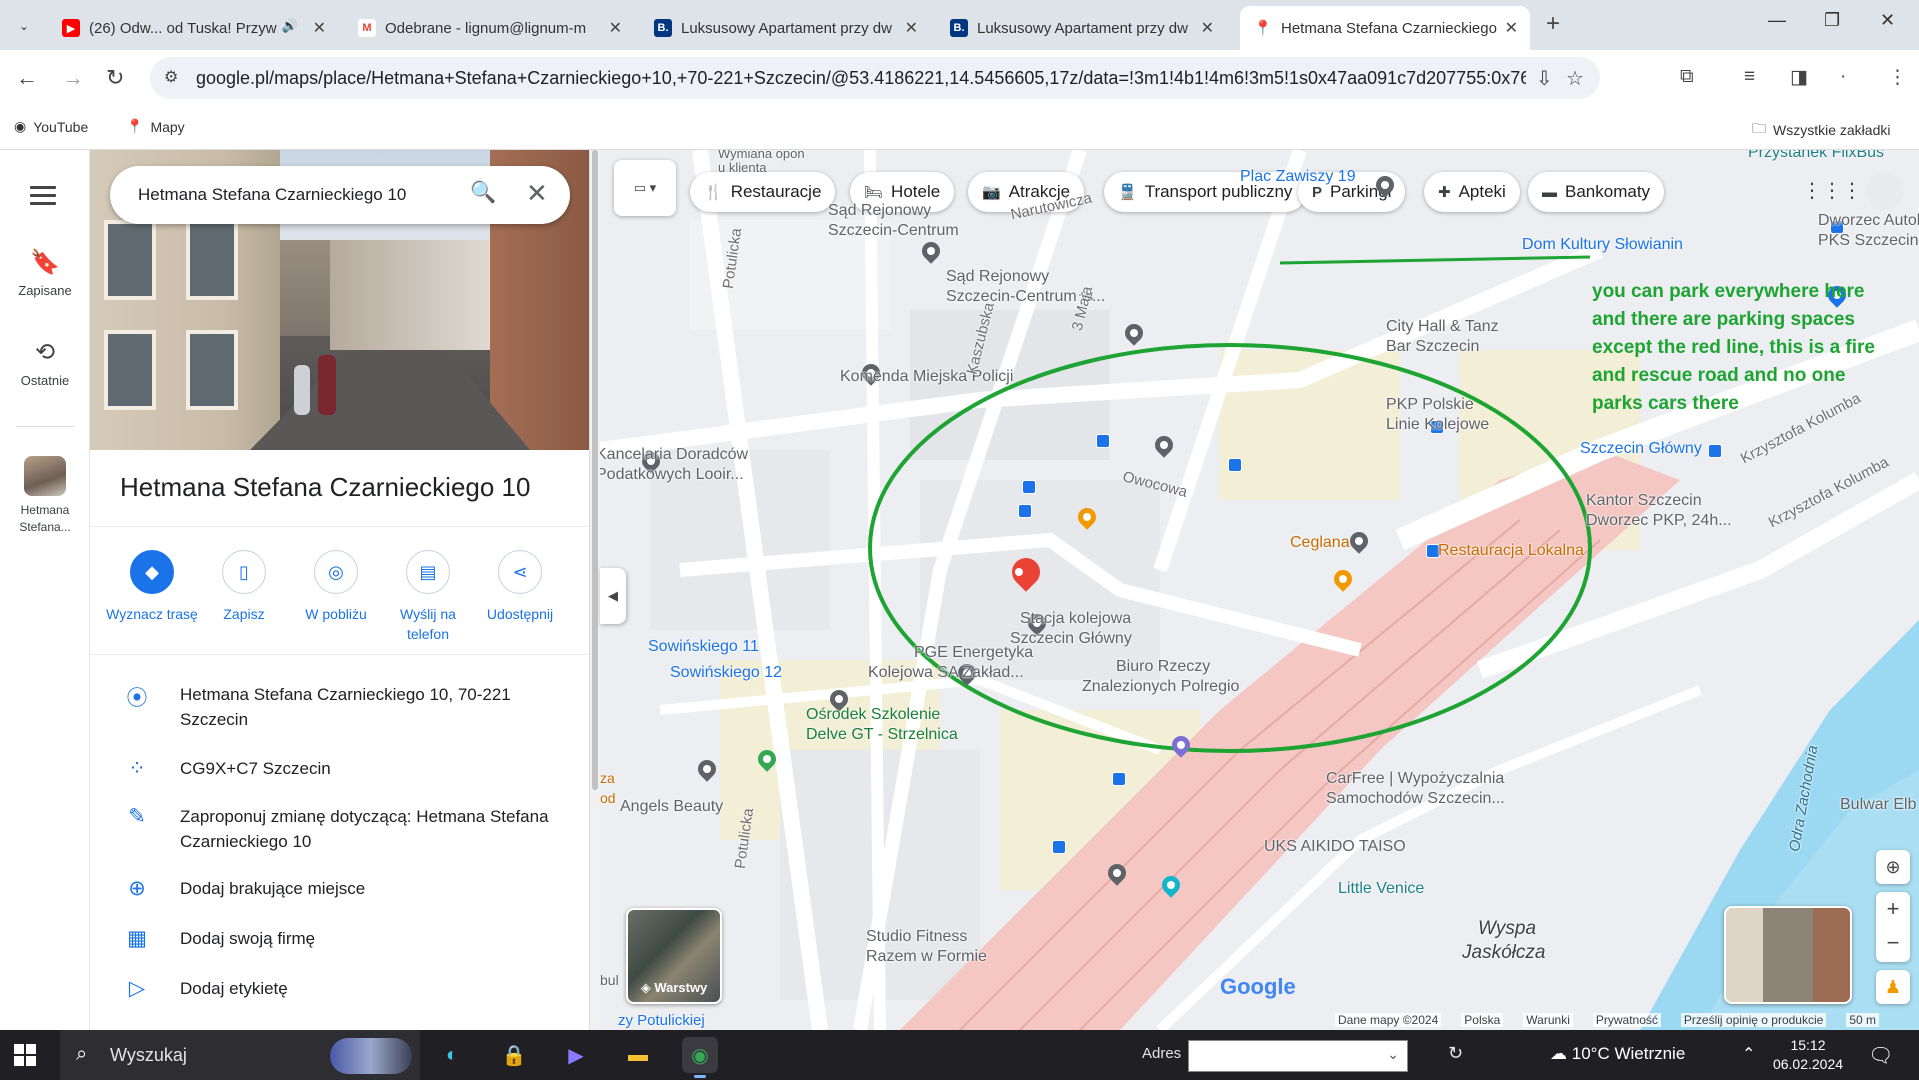  What do you see at coordinates (1160, 687) in the screenshot?
I see `map-label: Znalezionych Polregio` at bounding box center [1160, 687].